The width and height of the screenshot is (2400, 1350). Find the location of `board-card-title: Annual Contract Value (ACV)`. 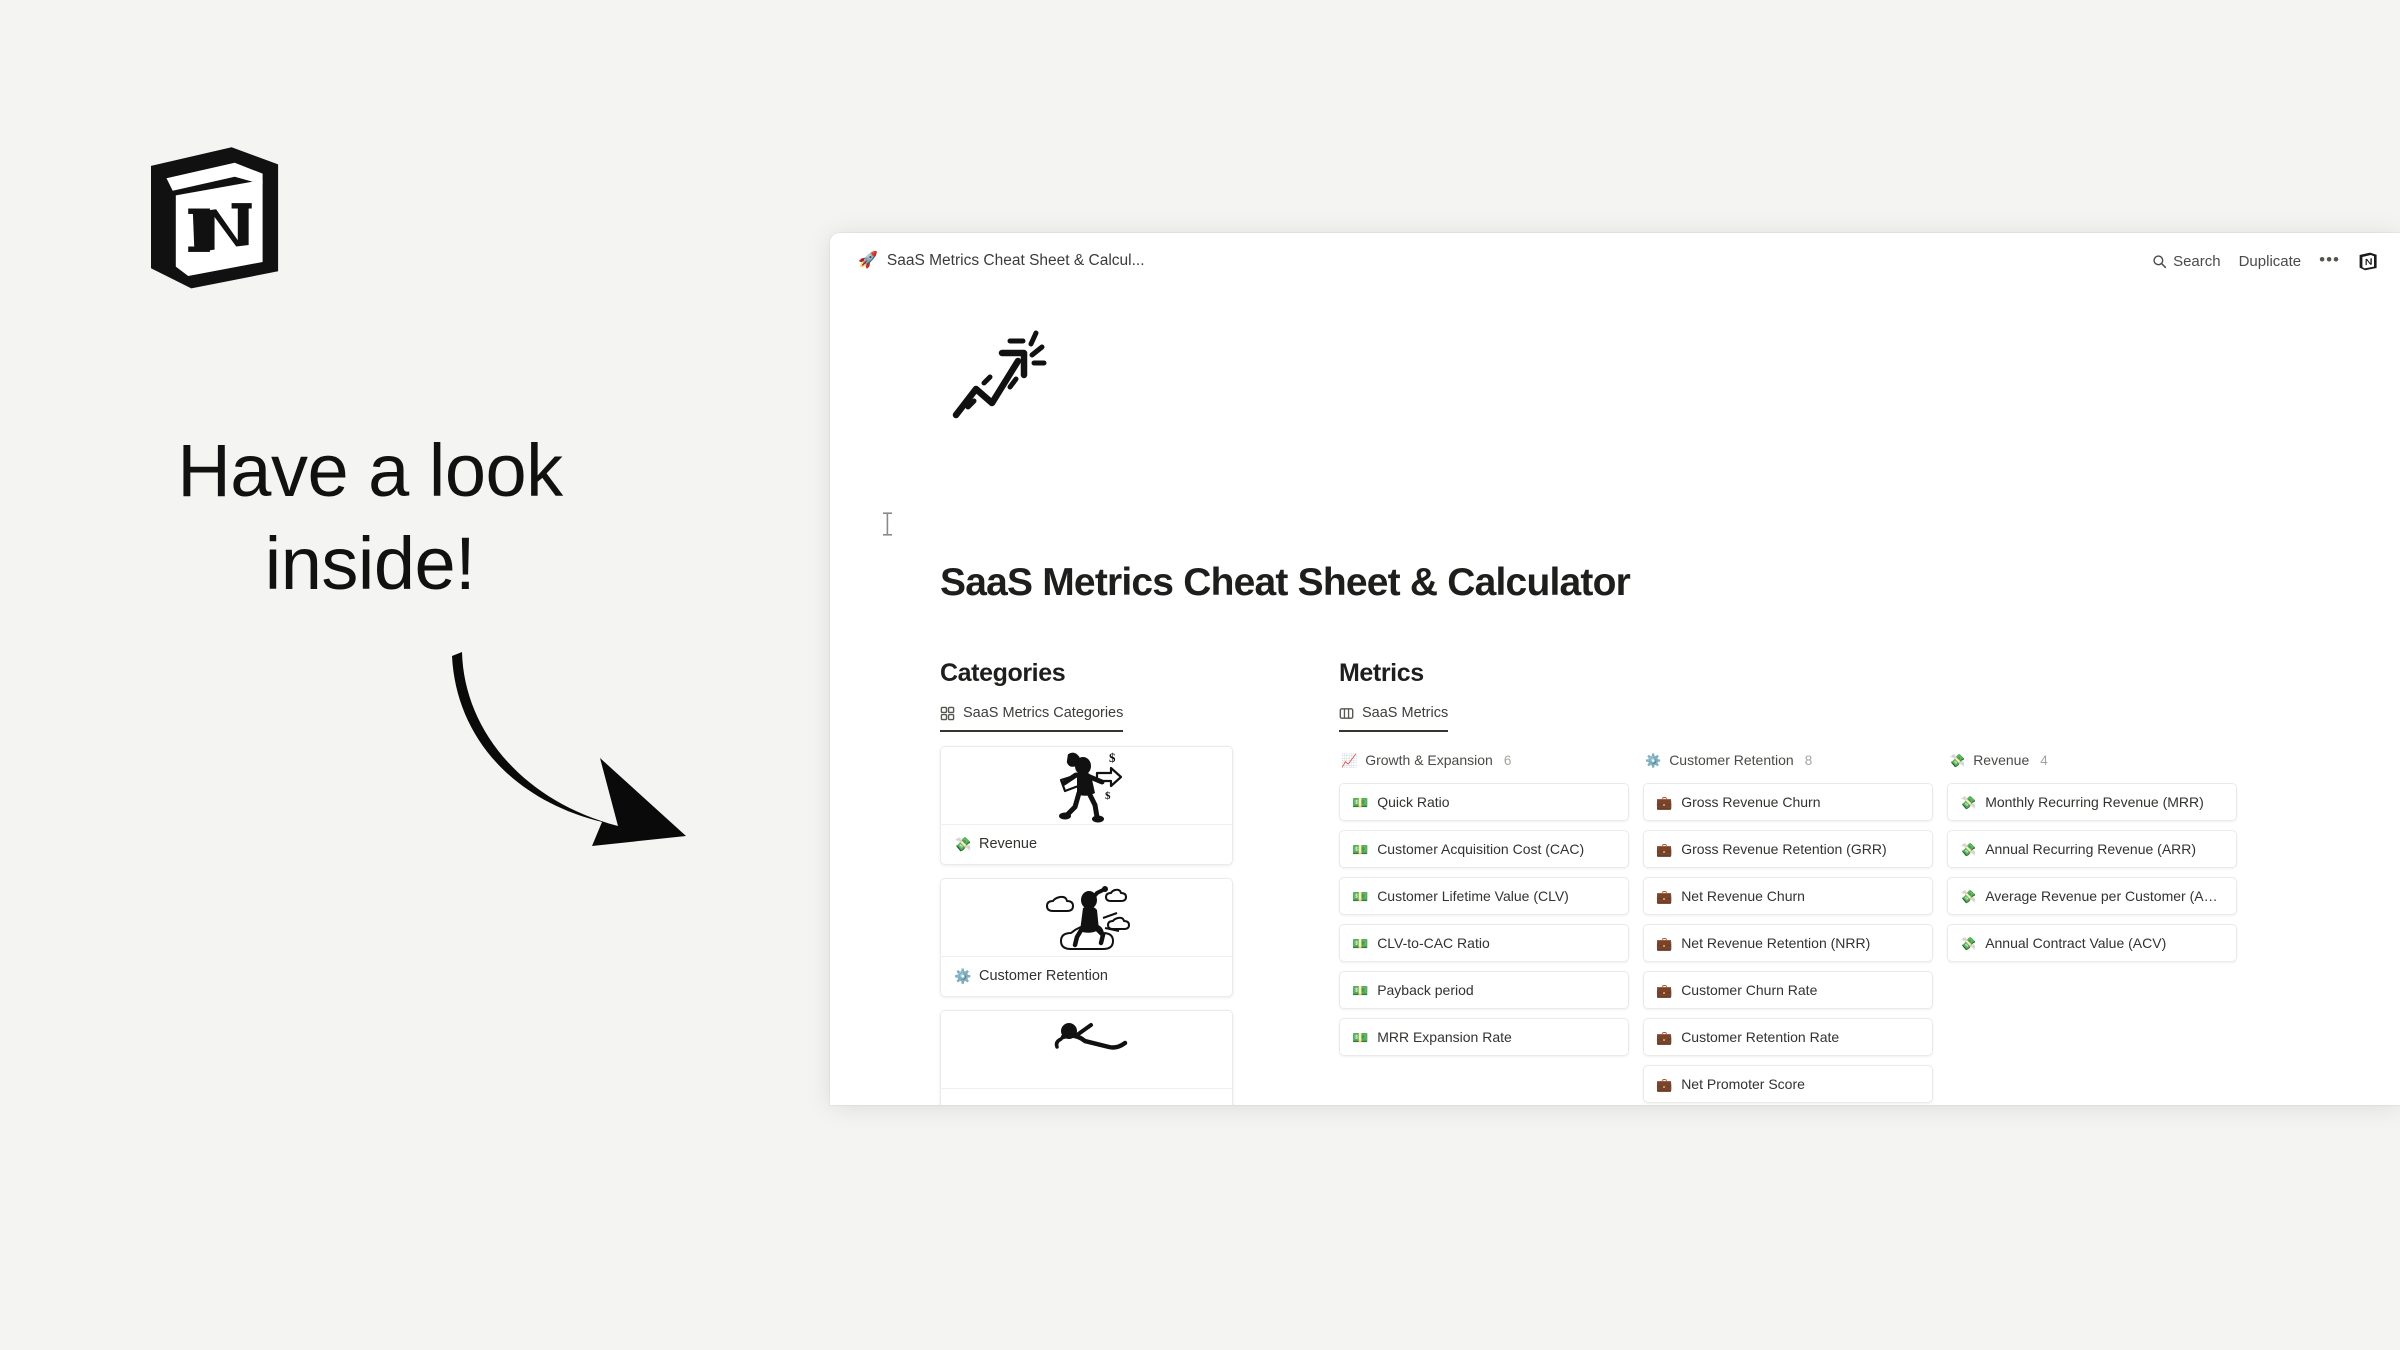

board-card-title: Annual Contract Value (ACV) is located at coordinates (2076, 943).